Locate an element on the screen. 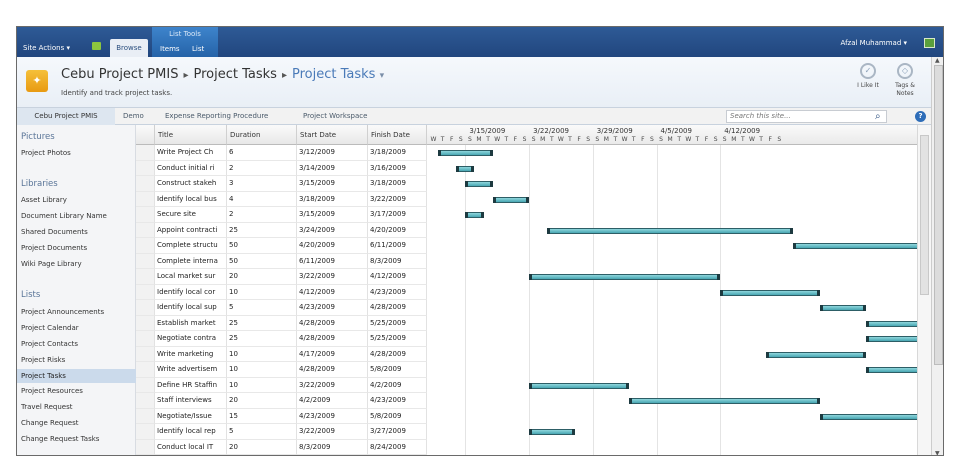 Image resolution: width=957 pixels, height=471 pixels. column-header-start-date: Start Date is located at coordinates (332, 135).